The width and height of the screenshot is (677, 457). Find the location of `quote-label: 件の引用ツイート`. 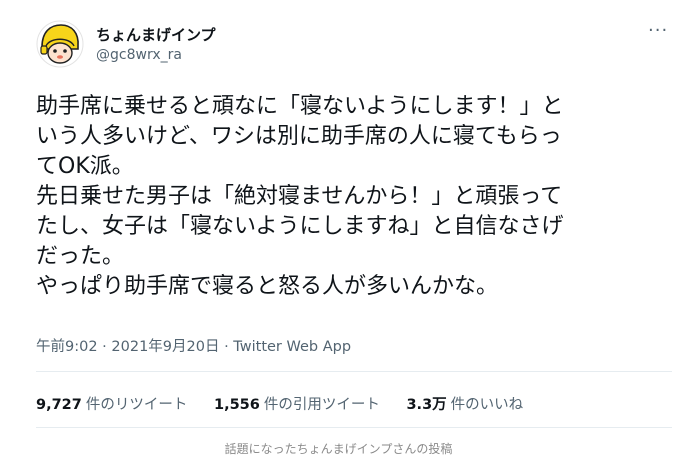

quote-label: 件の引用ツイート is located at coordinates (321, 405).